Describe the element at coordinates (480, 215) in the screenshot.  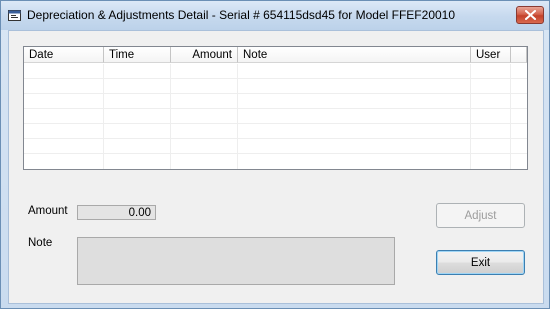
I see `adjust-button: Adjust` at that location.